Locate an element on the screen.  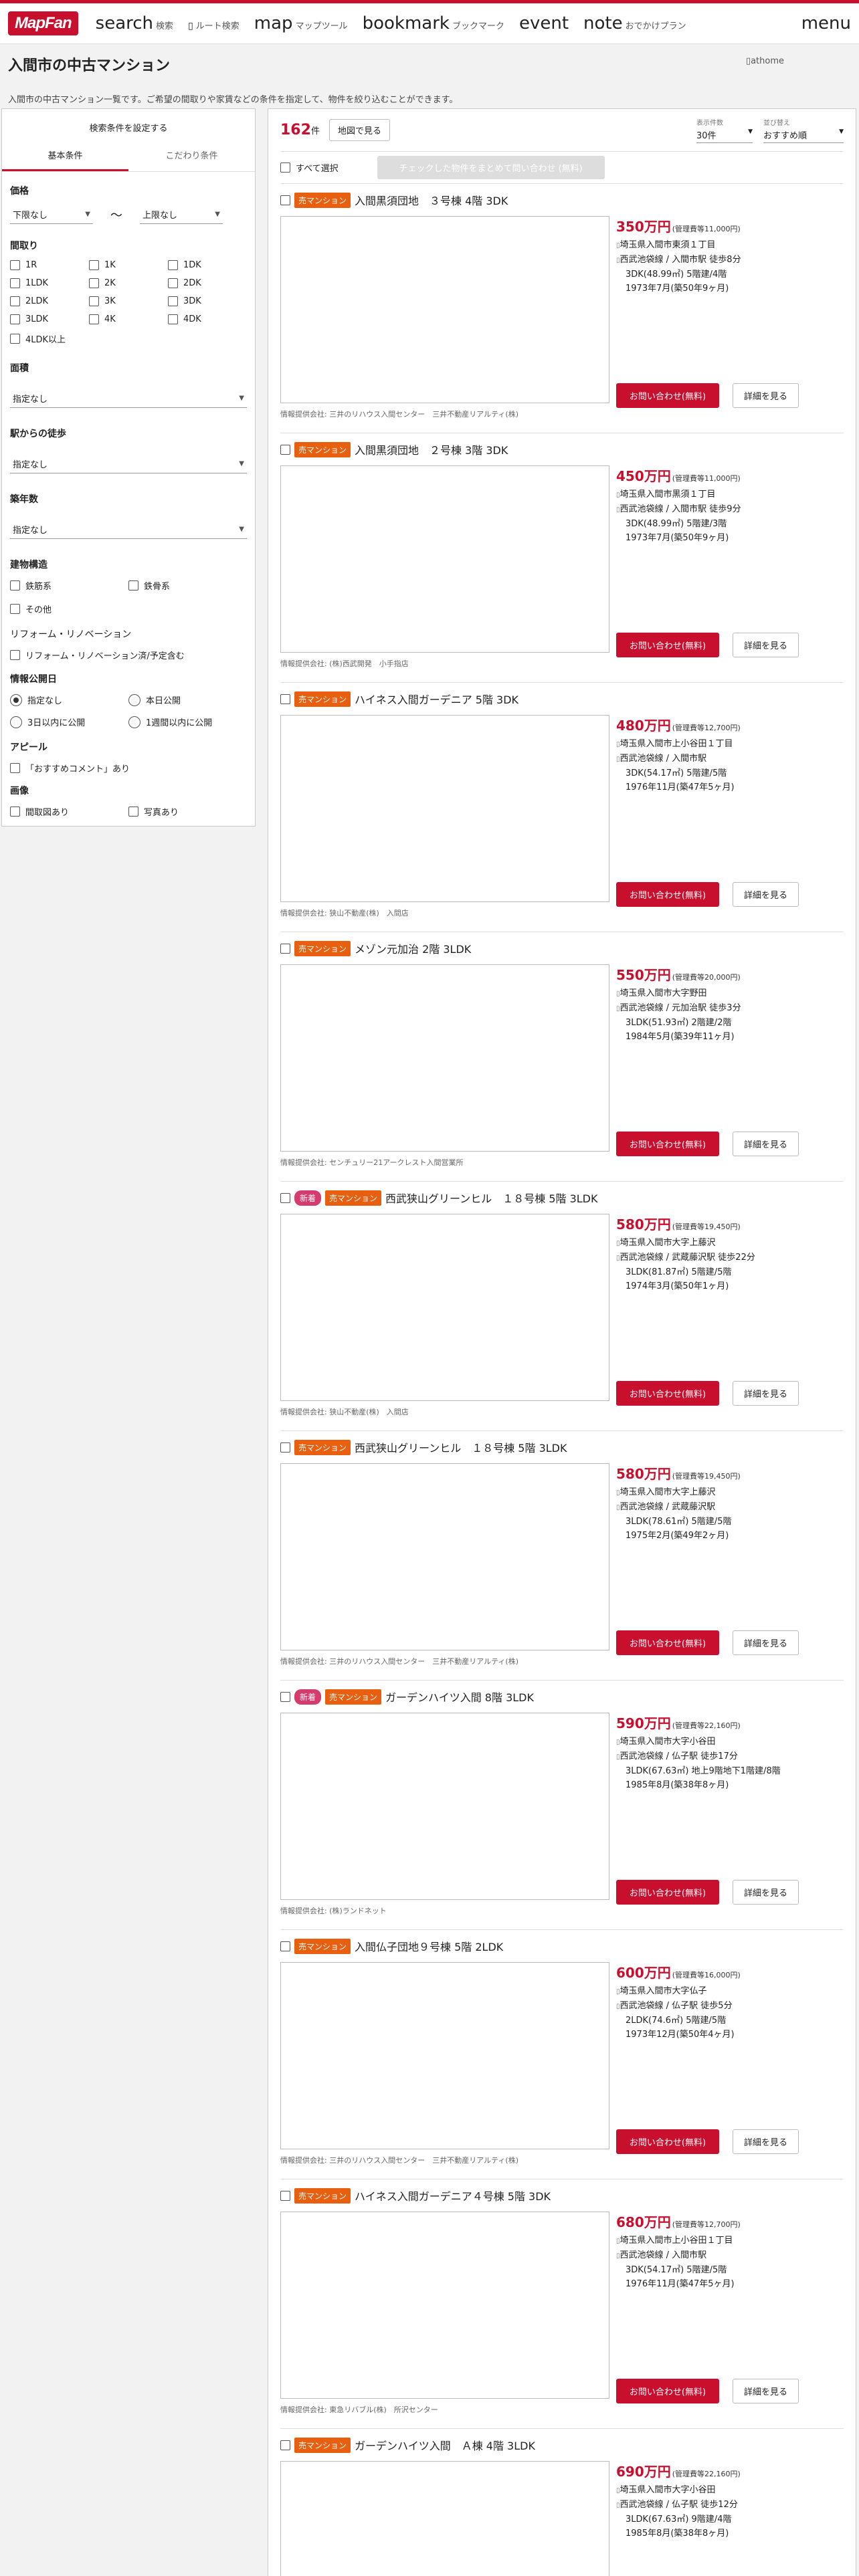
area-select: 指定なし ▼ is located at coordinates (128, 398).